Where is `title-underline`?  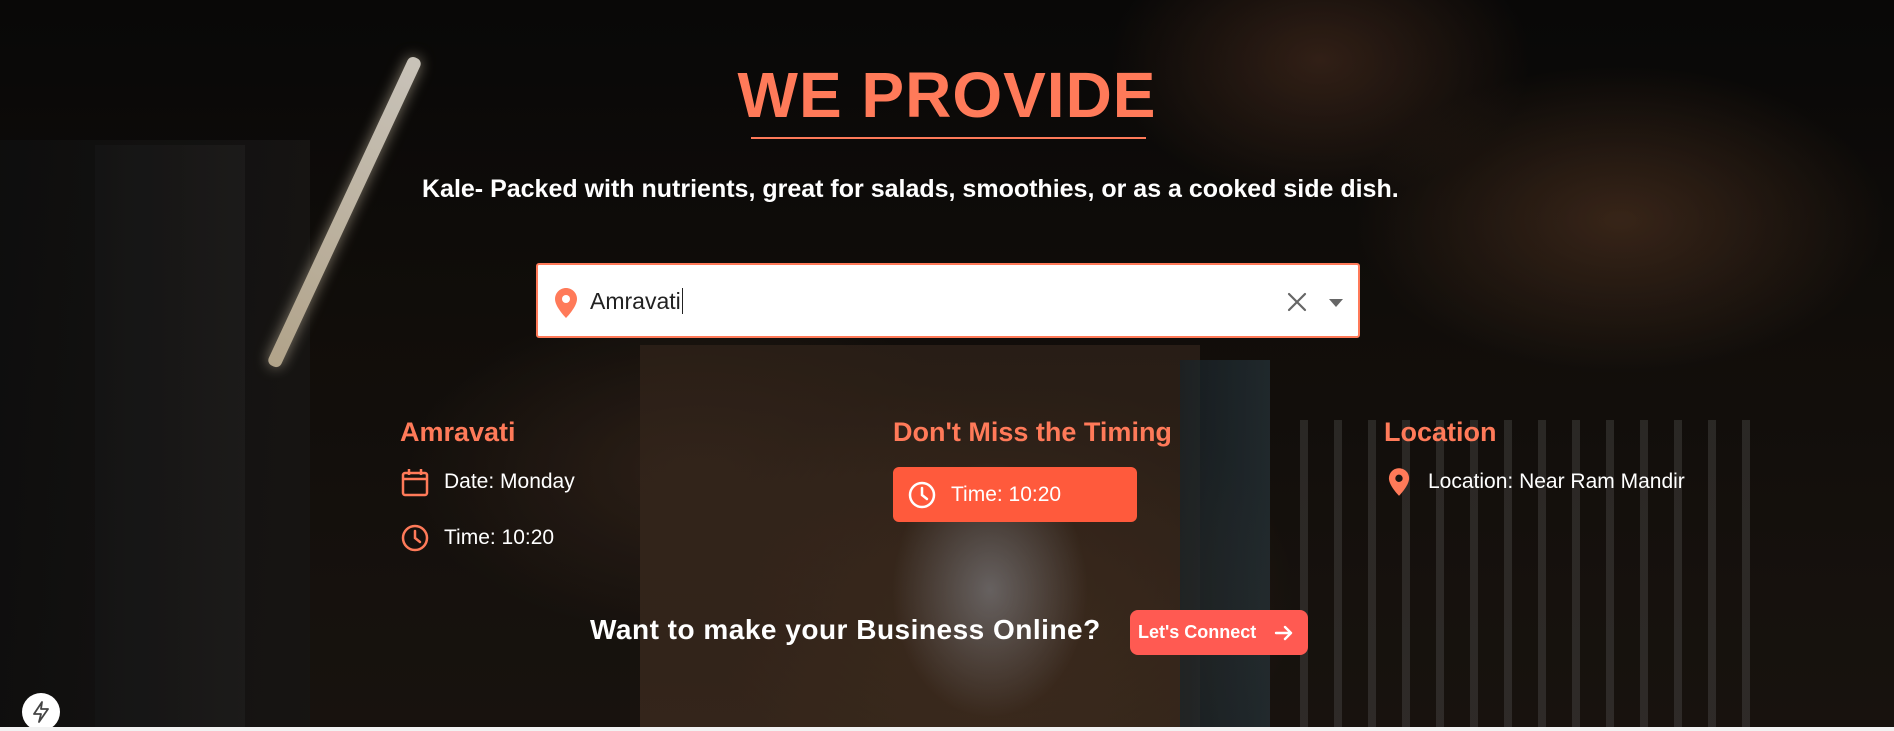 title-underline is located at coordinates (948, 138).